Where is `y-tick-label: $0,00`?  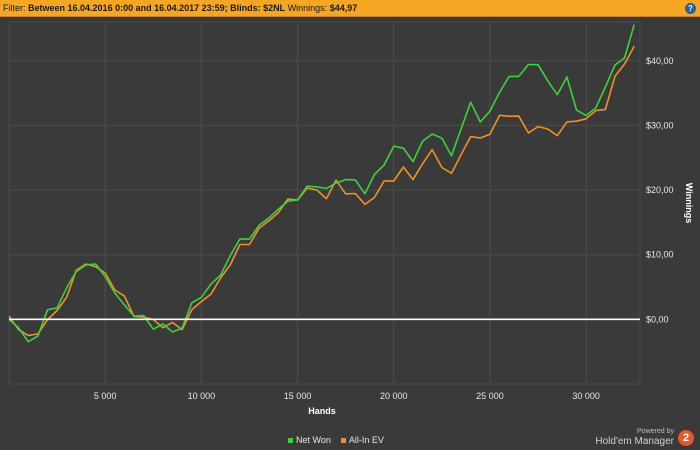 y-tick-label: $0,00 is located at coordinates (657, 319).